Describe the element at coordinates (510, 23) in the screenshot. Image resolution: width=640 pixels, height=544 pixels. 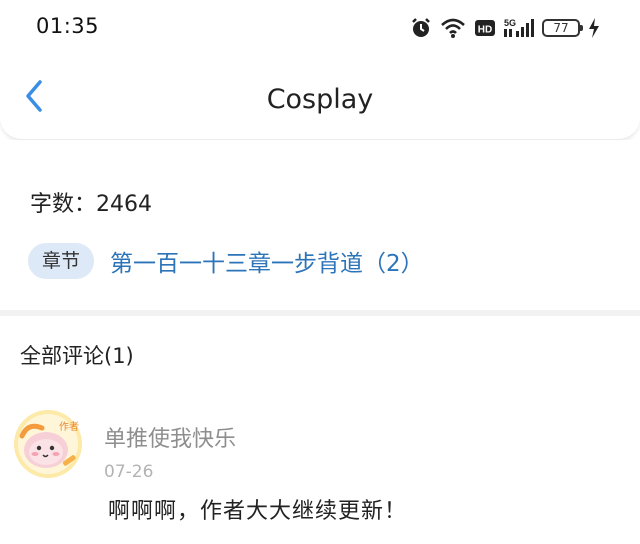
I see `network-label: 5G` at that location.